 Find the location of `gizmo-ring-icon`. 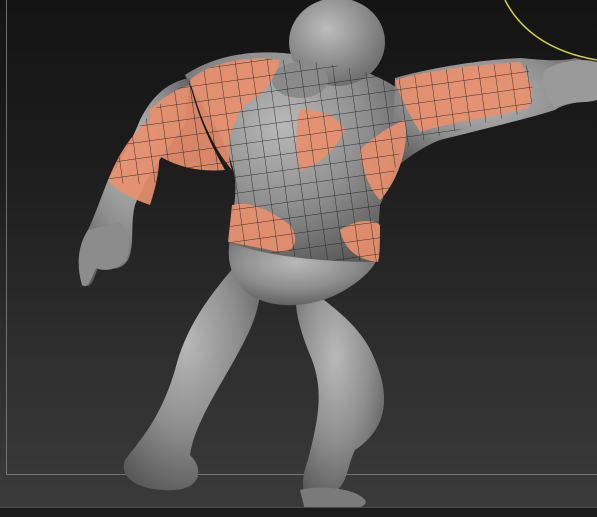

gizmo-ring-icon is located at coordinates (550, 30).